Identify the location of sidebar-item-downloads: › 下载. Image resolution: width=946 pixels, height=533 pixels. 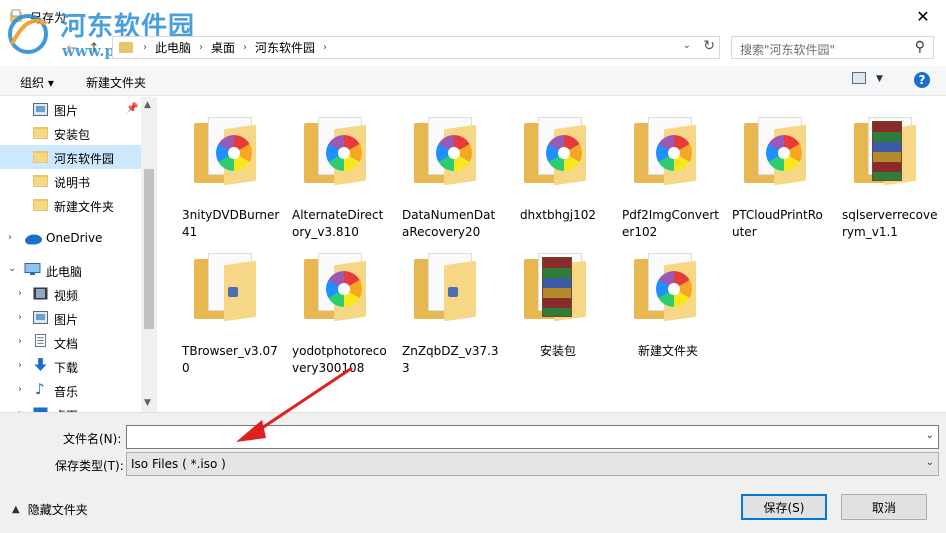
(70, 366).